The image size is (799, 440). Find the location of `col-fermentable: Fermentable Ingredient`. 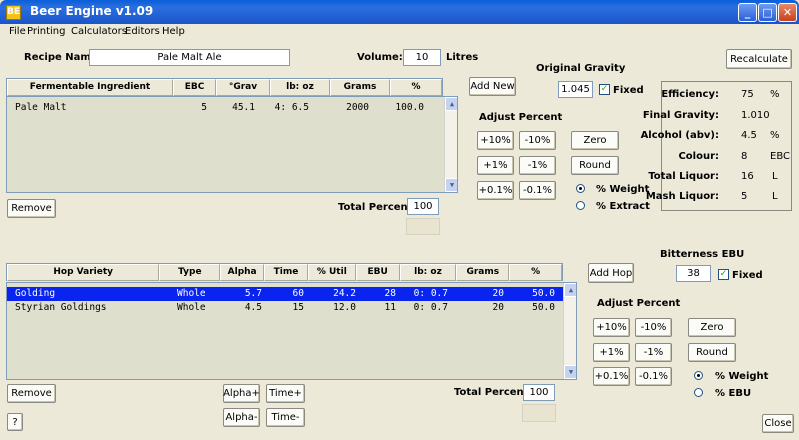

col-fermentable: Fermentable Ingredient is located at coordinates (90, 87).